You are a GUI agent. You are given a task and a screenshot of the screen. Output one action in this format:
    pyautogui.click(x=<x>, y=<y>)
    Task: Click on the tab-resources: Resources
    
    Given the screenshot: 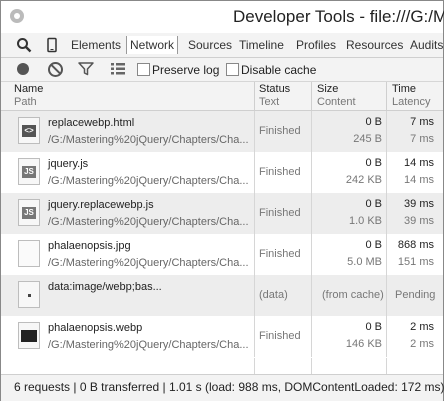 What is the action you would take?
    pyautogui.click(x=374, y=45)
    